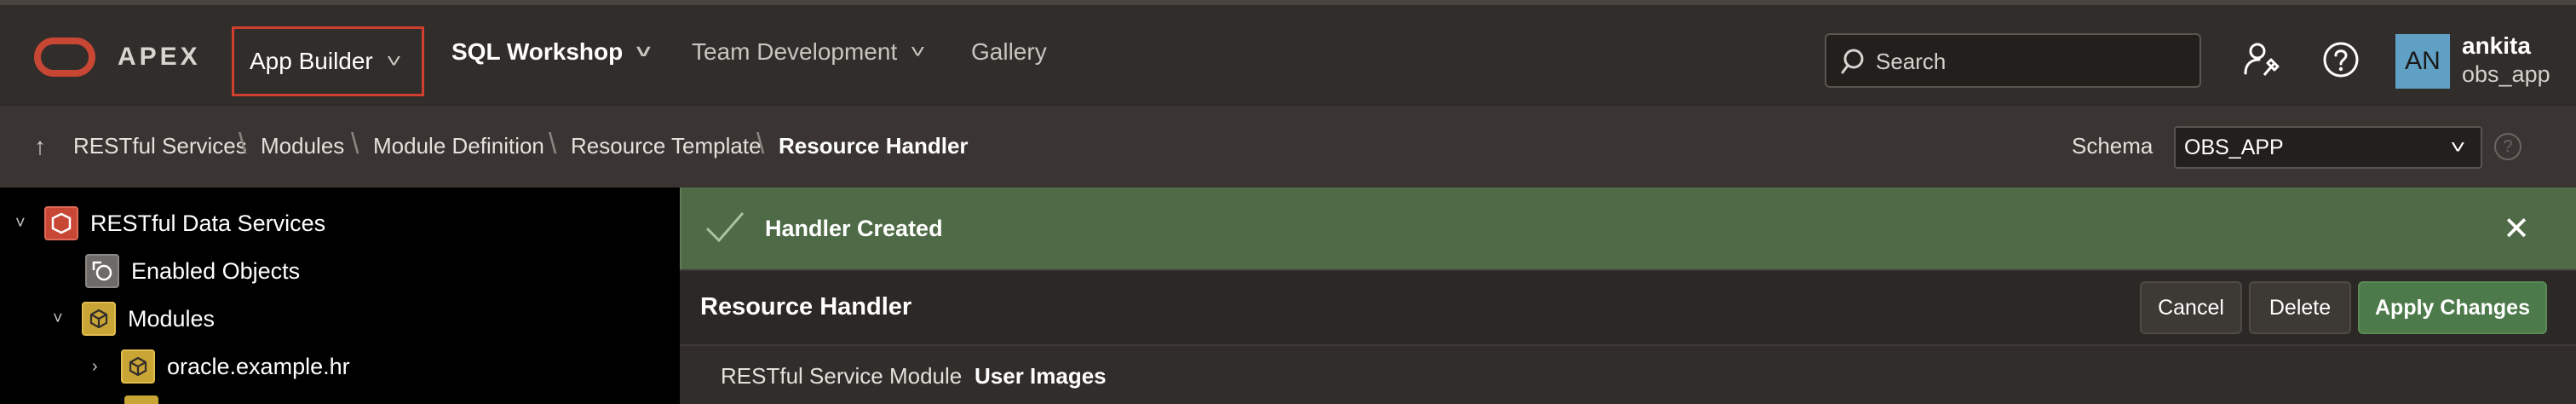 This screenshot has width=2576, height=404. Describe the element at coordinates (806, 306) in the screenshot. I see `region-title: Resource Handler` at that location.